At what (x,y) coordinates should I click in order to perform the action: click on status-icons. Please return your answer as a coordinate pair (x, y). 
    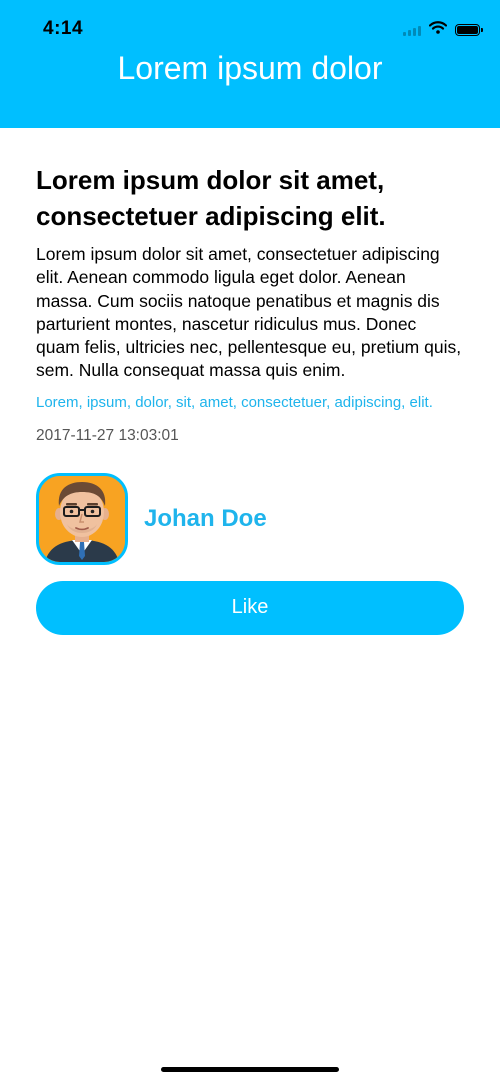
    Looking at the image, I should click on (443, 30).